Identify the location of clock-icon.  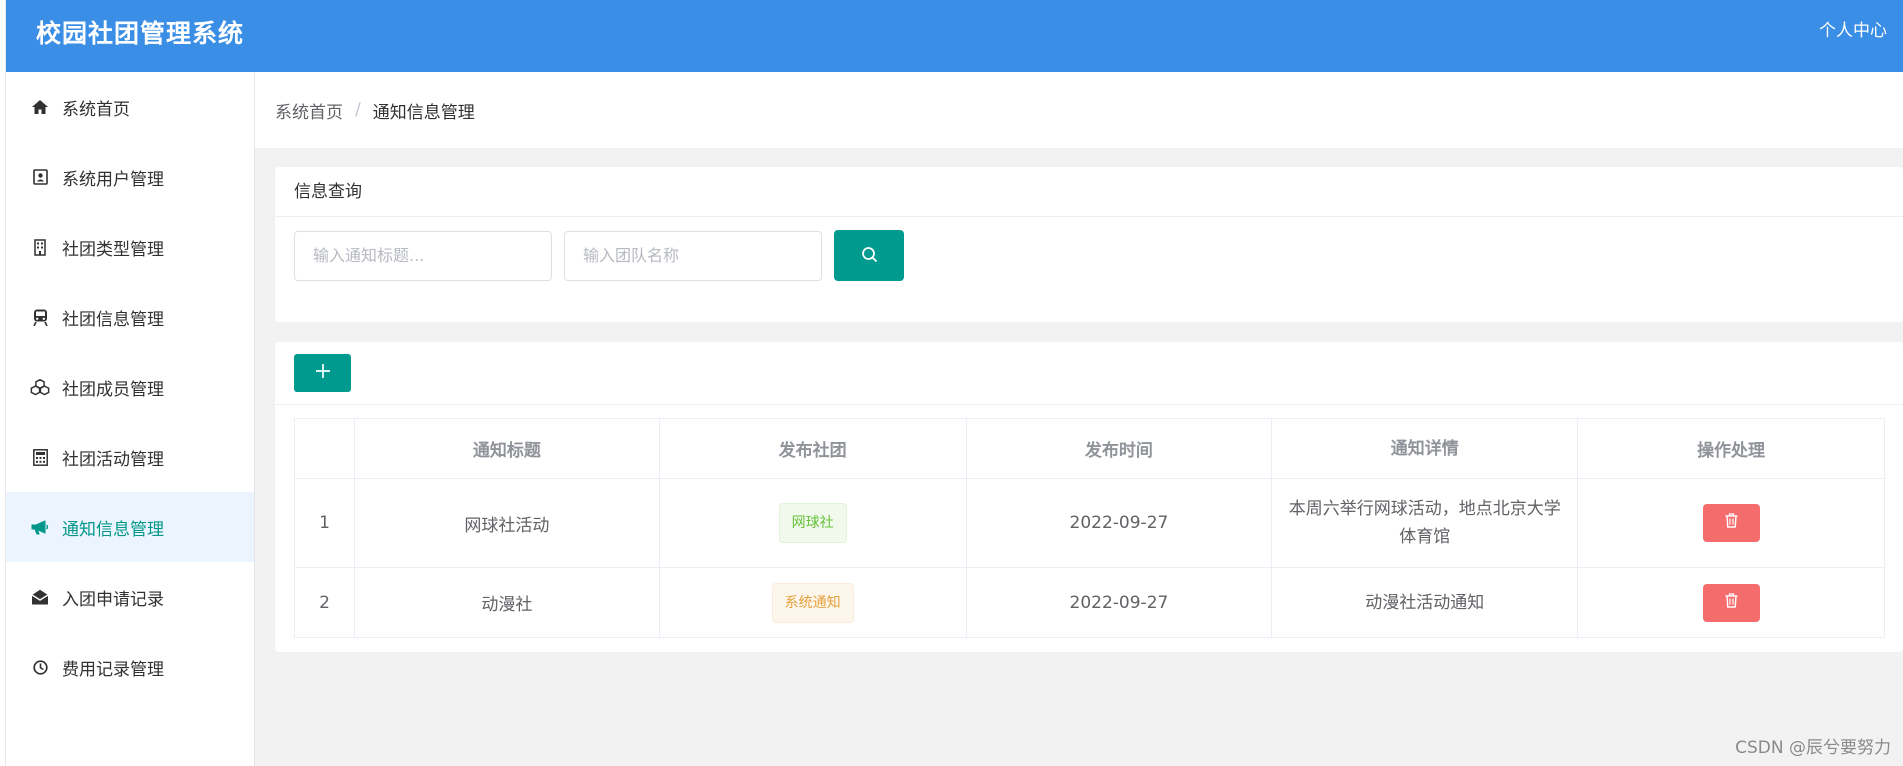
(40, 667).